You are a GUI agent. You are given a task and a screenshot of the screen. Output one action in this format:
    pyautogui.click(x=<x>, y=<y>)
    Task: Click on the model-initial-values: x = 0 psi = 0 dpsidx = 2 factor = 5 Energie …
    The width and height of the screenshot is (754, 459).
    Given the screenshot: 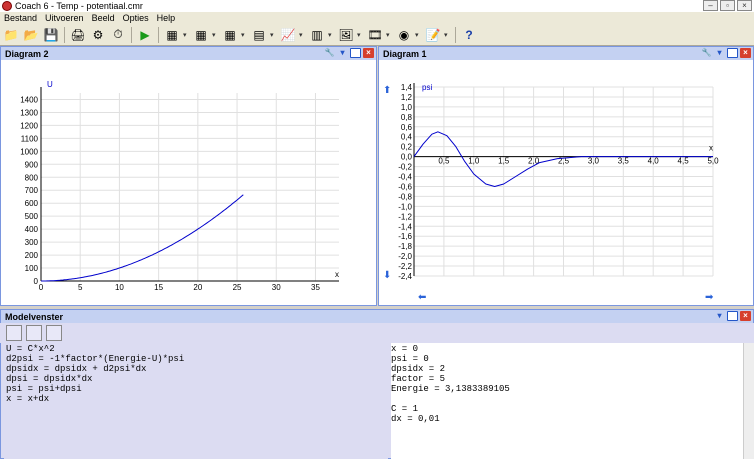 What is the action you would take?
    pyautogui.click(x=572, y=401)
    